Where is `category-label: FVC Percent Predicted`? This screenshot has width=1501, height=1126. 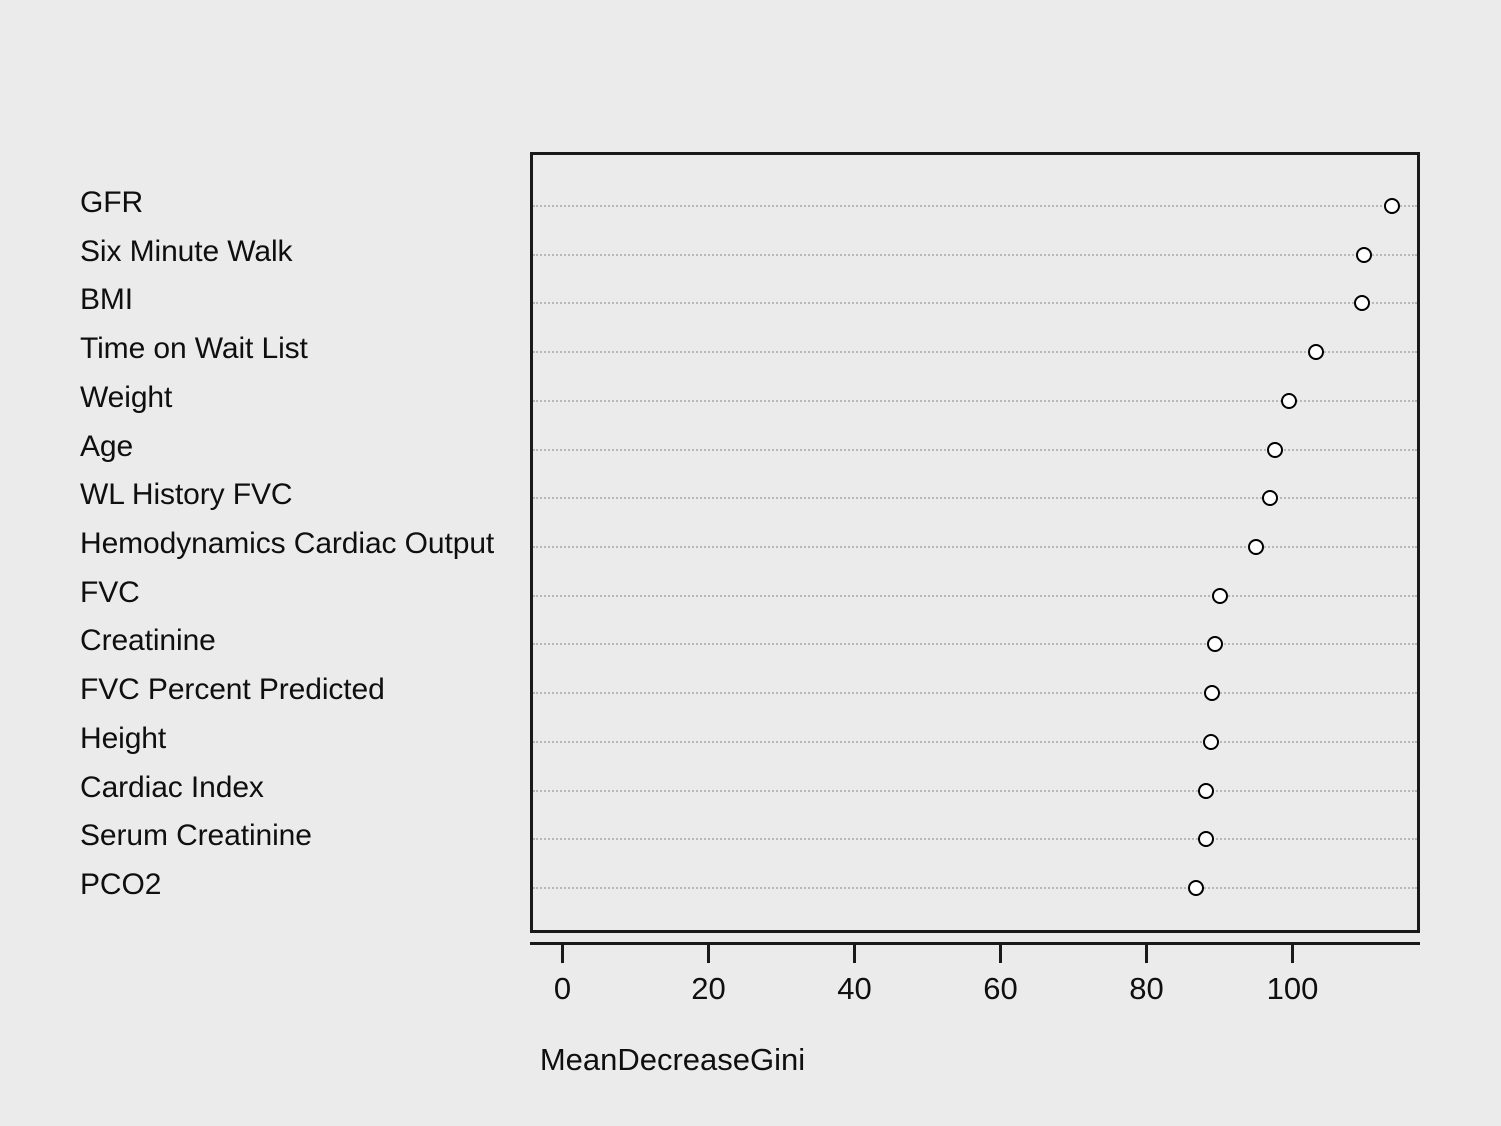 category-label: FVC Percent Predicted is located at coordinates (232, 690).